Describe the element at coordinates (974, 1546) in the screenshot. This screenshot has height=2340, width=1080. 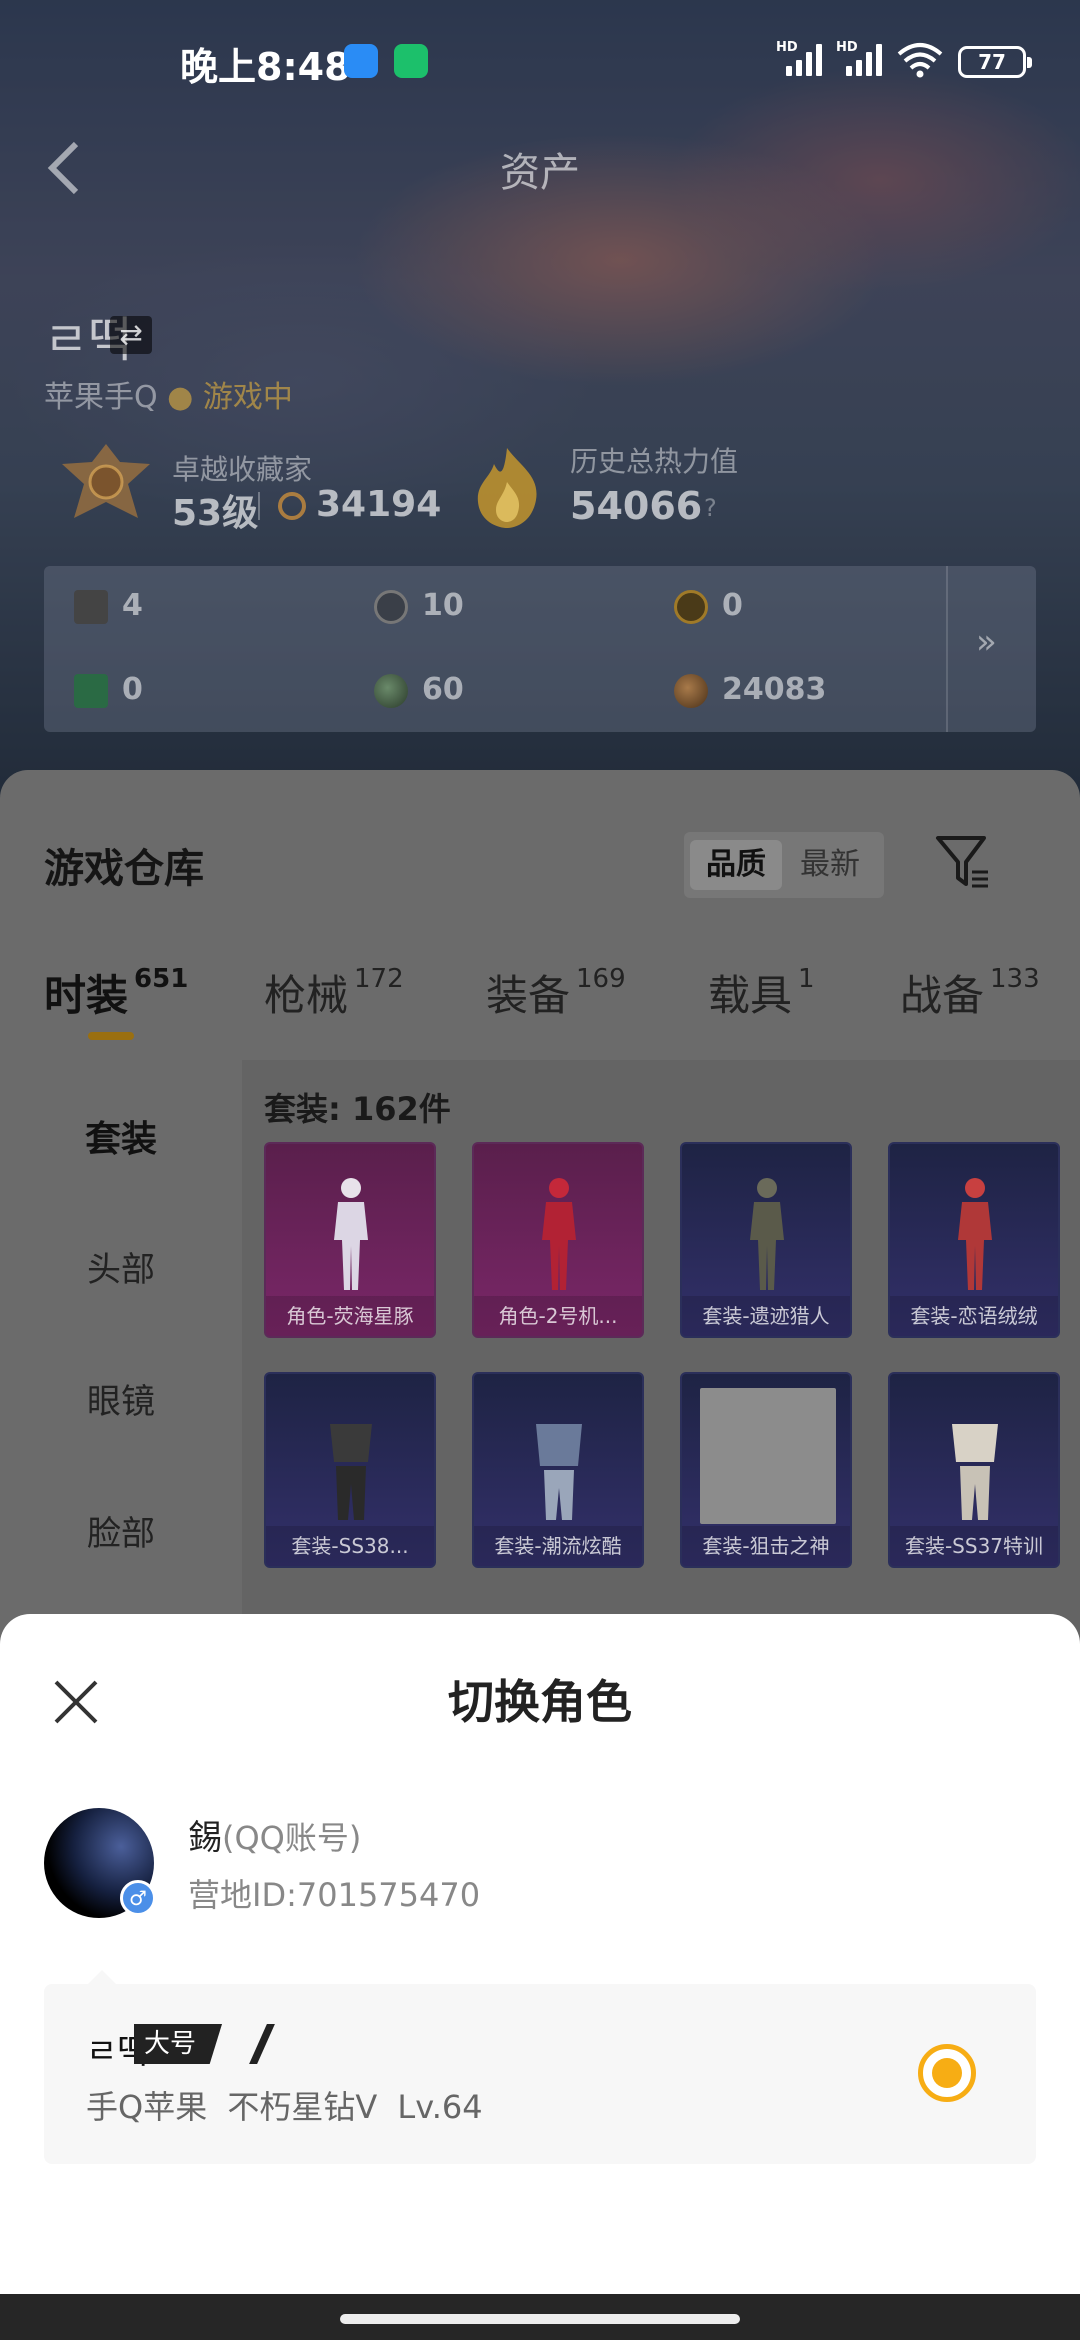
I see `item-caption: 套装-SS37特训` at that location.